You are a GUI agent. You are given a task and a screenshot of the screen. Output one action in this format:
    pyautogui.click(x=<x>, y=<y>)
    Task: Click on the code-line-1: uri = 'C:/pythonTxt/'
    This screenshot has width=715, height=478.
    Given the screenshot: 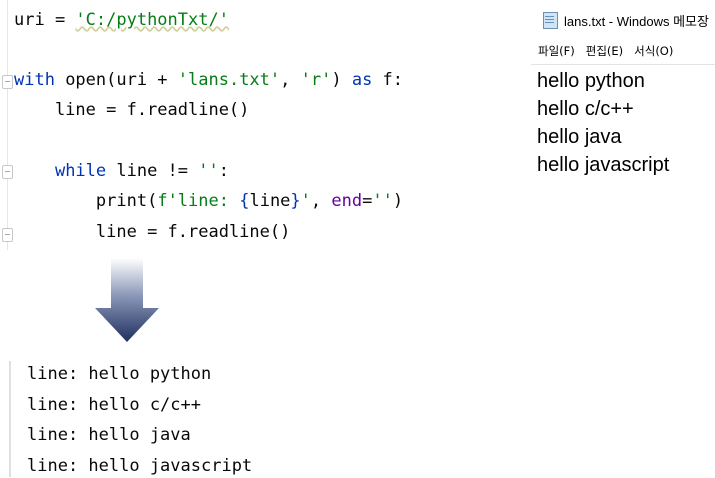 What is the action you would take?
    pyautogui.click(x=121, y=20)
    